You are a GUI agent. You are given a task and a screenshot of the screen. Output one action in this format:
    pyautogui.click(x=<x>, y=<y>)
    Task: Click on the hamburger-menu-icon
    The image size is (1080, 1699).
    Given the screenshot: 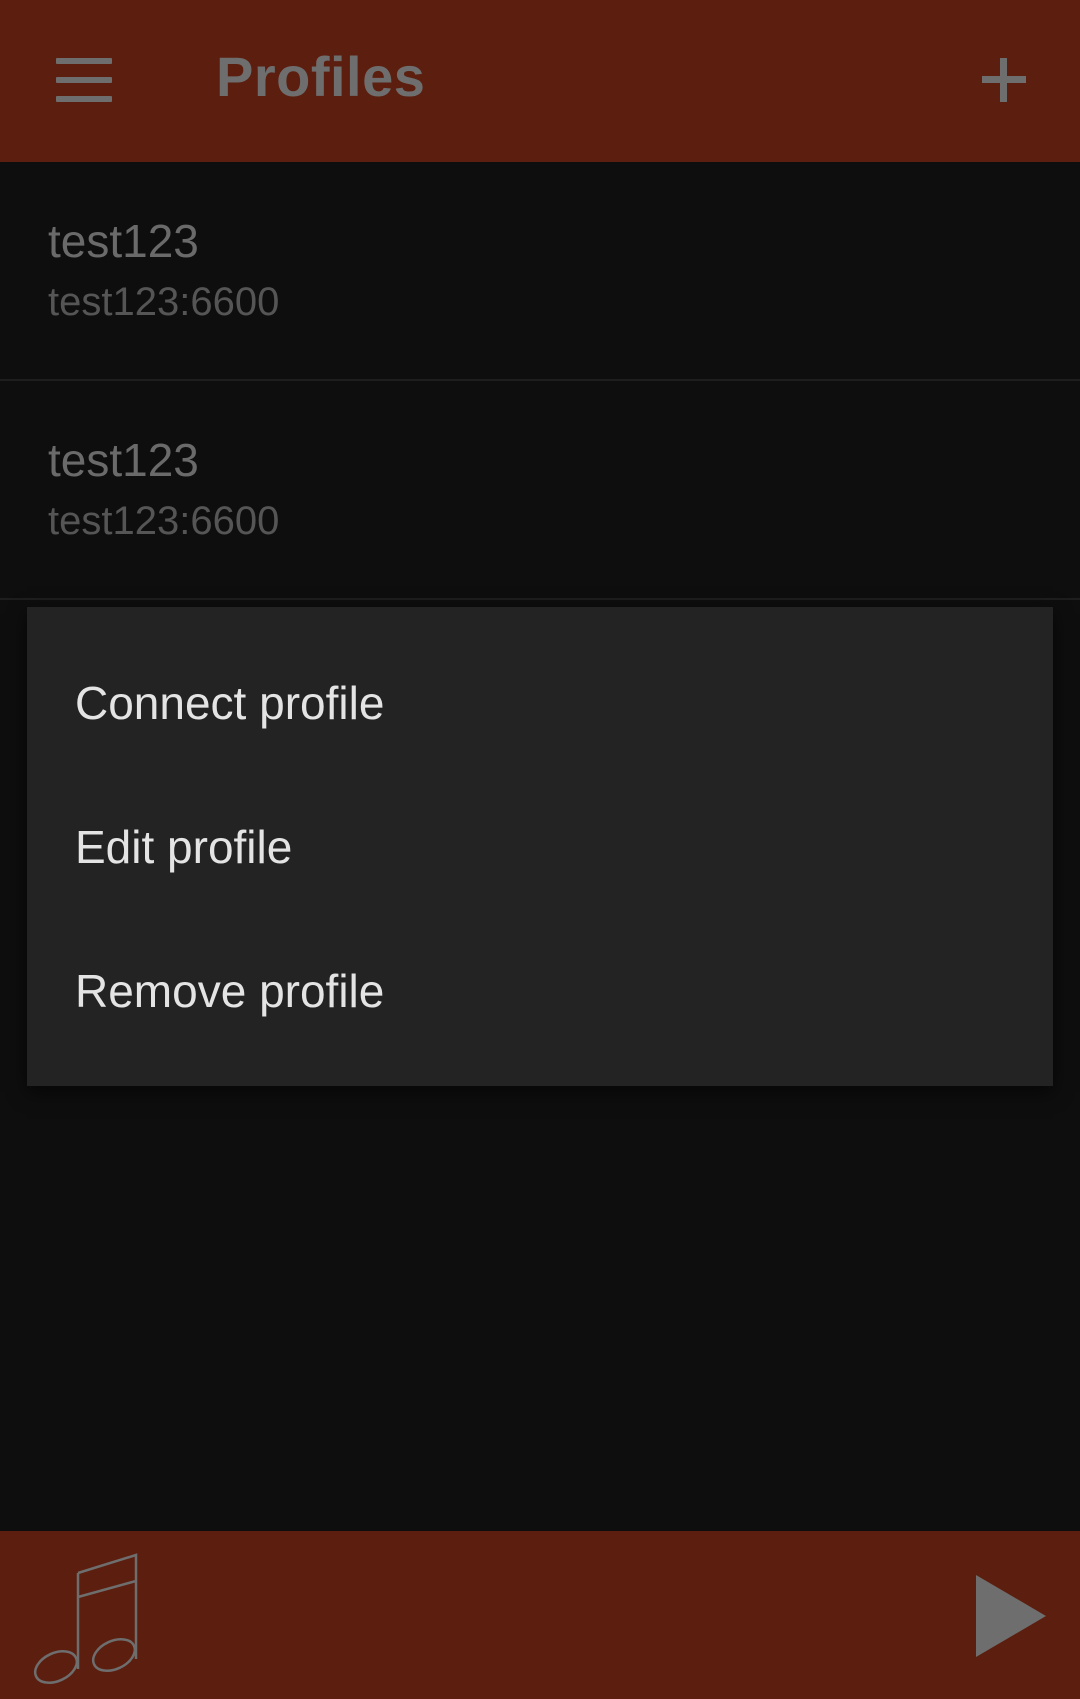 What is the action you would take?
    pyautogui.click(x=84, y=80)
    